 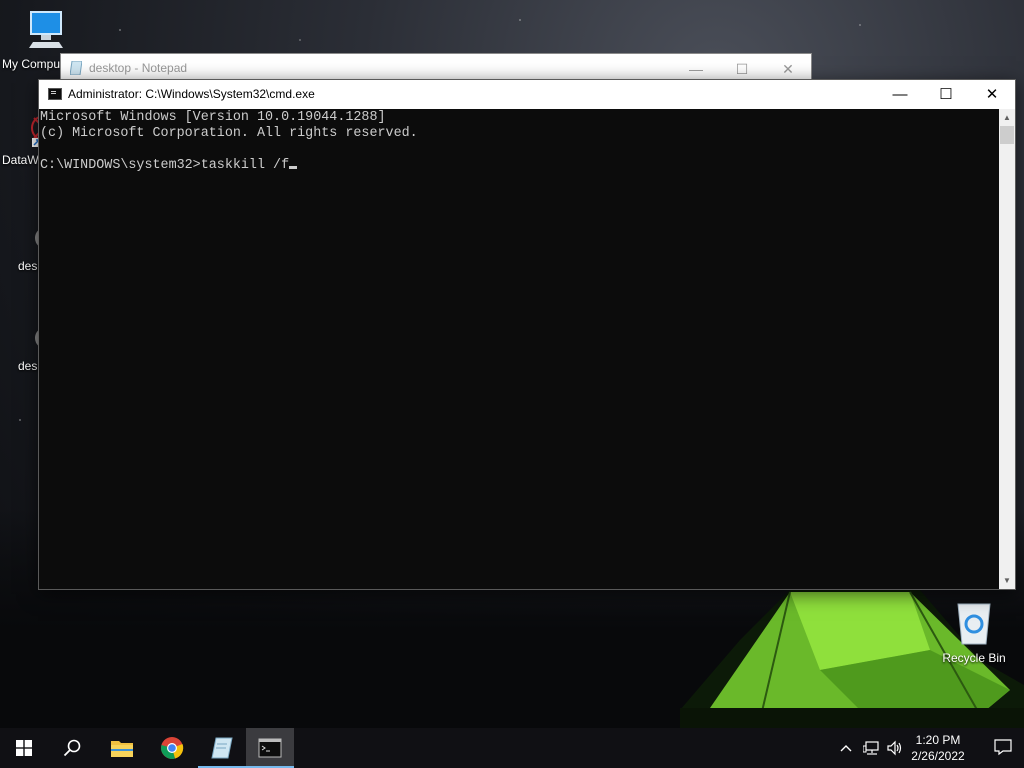 I want to click on folder-icon, so click(x=122, y=749).